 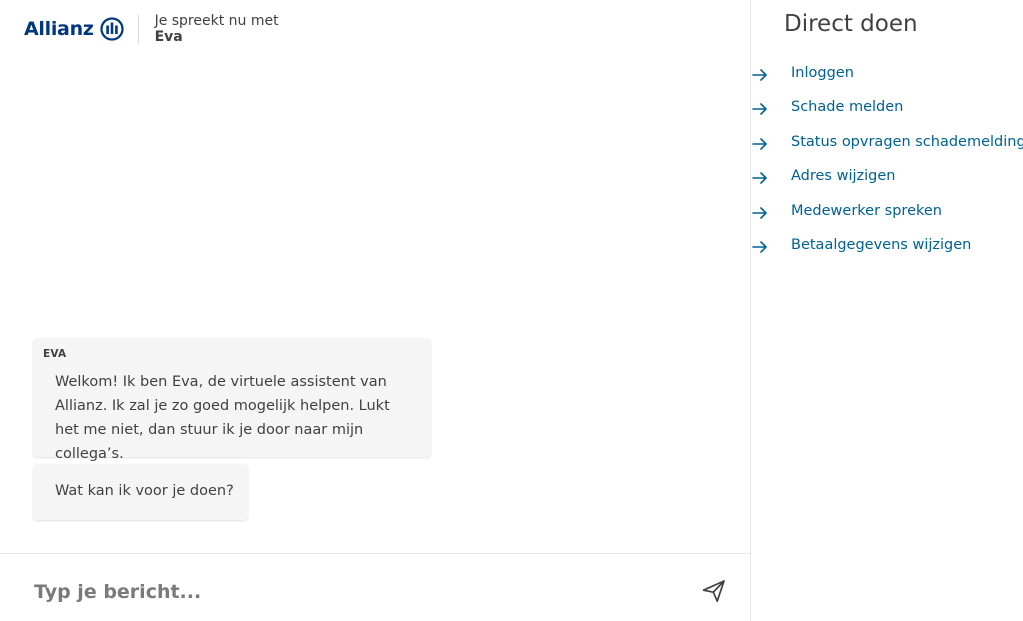 I want to click on agent-name: Eva, so click(x=168, y=37).